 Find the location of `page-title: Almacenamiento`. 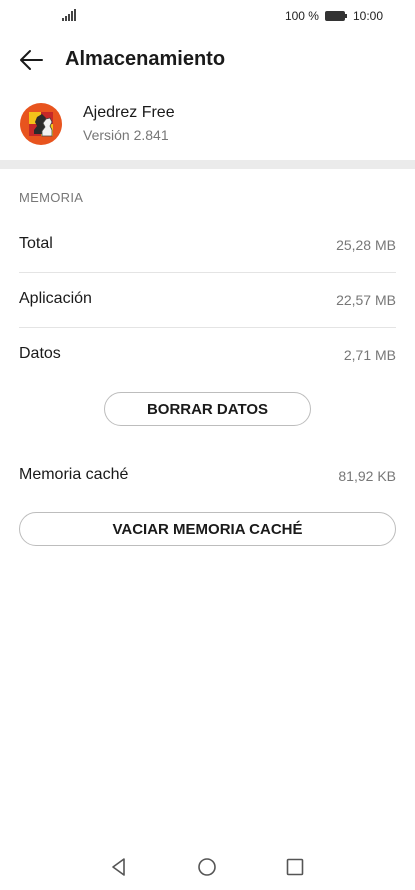

page-title: Almacenamiento is located at coordinates (145, 59).